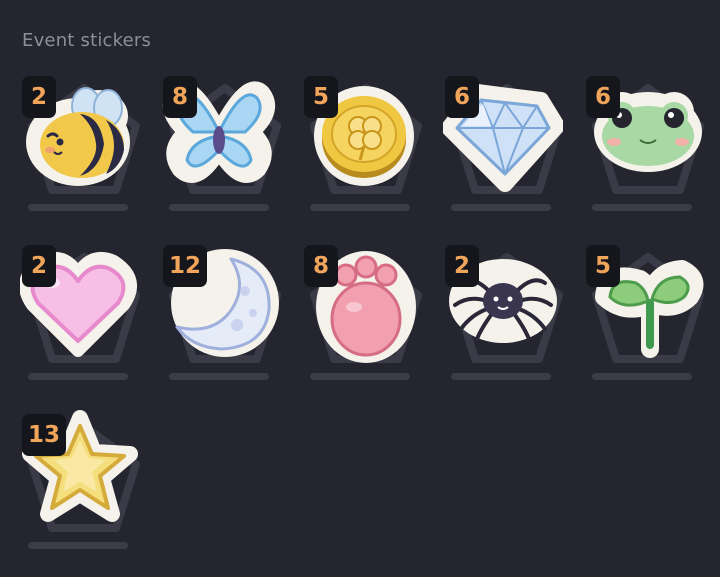 The width and height of the screenshot is (720, 577). Describe the element at coordinates (513, 154) in the screenshot. I see `sticker-diamond: 6` at that location.